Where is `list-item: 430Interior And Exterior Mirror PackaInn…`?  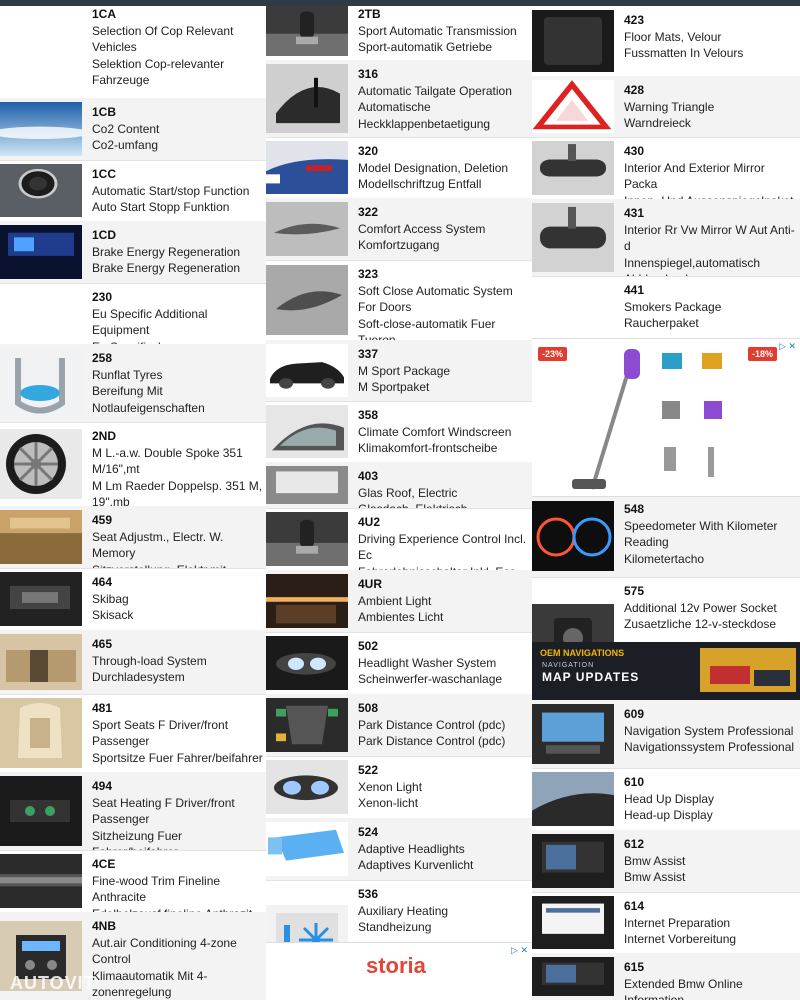
list-item: 430Interior And Exterior Mirror PackaInn… is located at coordinates (666, 168).